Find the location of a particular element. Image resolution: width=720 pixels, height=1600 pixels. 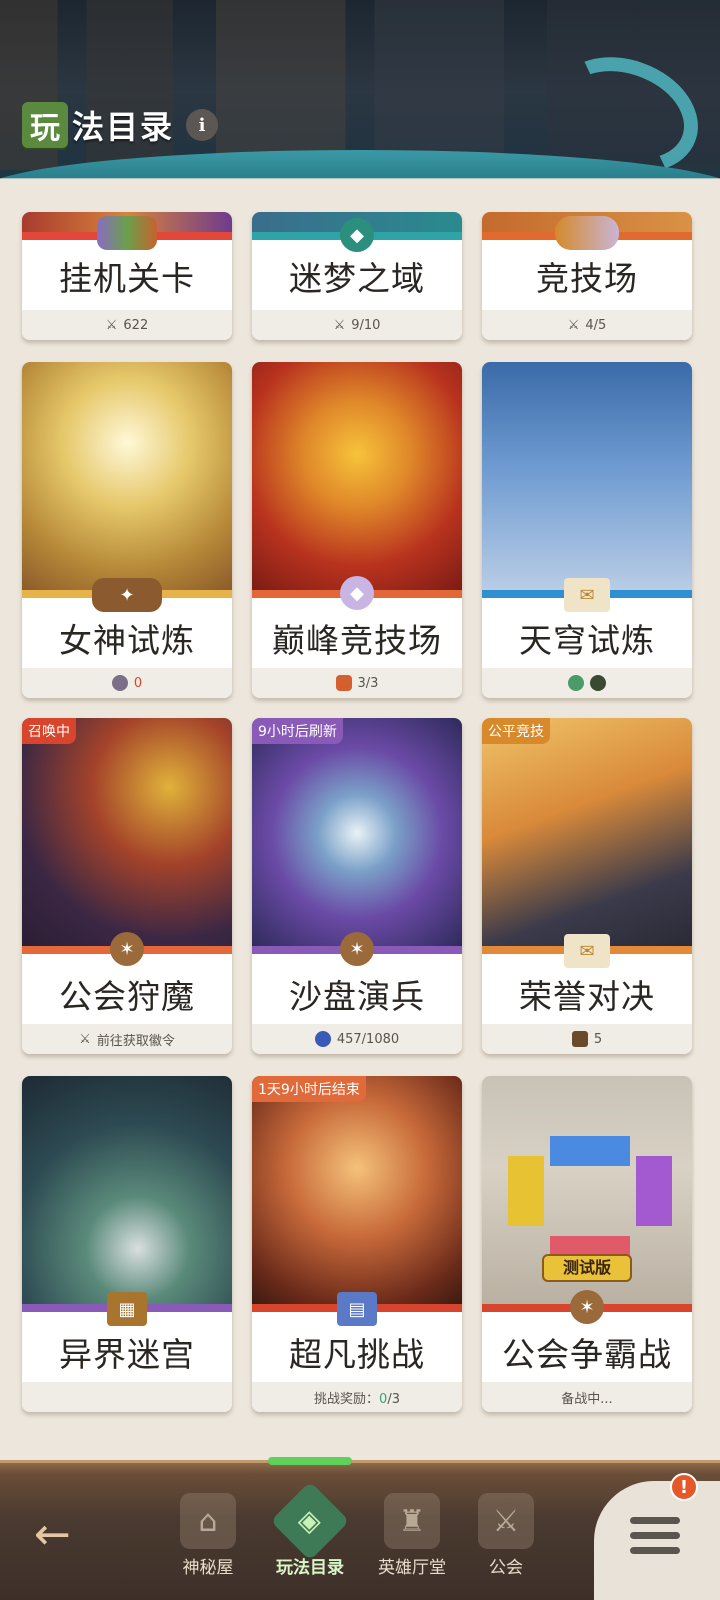

card-title: 迷梦之域 is located at coordinates (357, 278).